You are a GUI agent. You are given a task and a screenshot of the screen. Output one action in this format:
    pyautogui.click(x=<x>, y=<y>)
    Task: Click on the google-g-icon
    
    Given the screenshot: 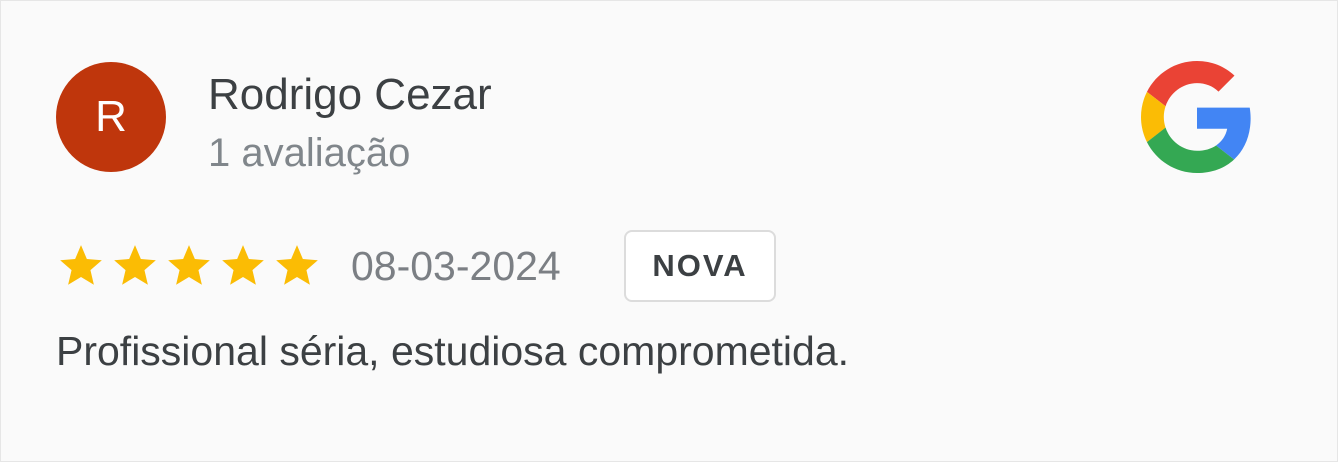 What is the action you would take?
    pyautogui.click(x=1196, y=117)
    